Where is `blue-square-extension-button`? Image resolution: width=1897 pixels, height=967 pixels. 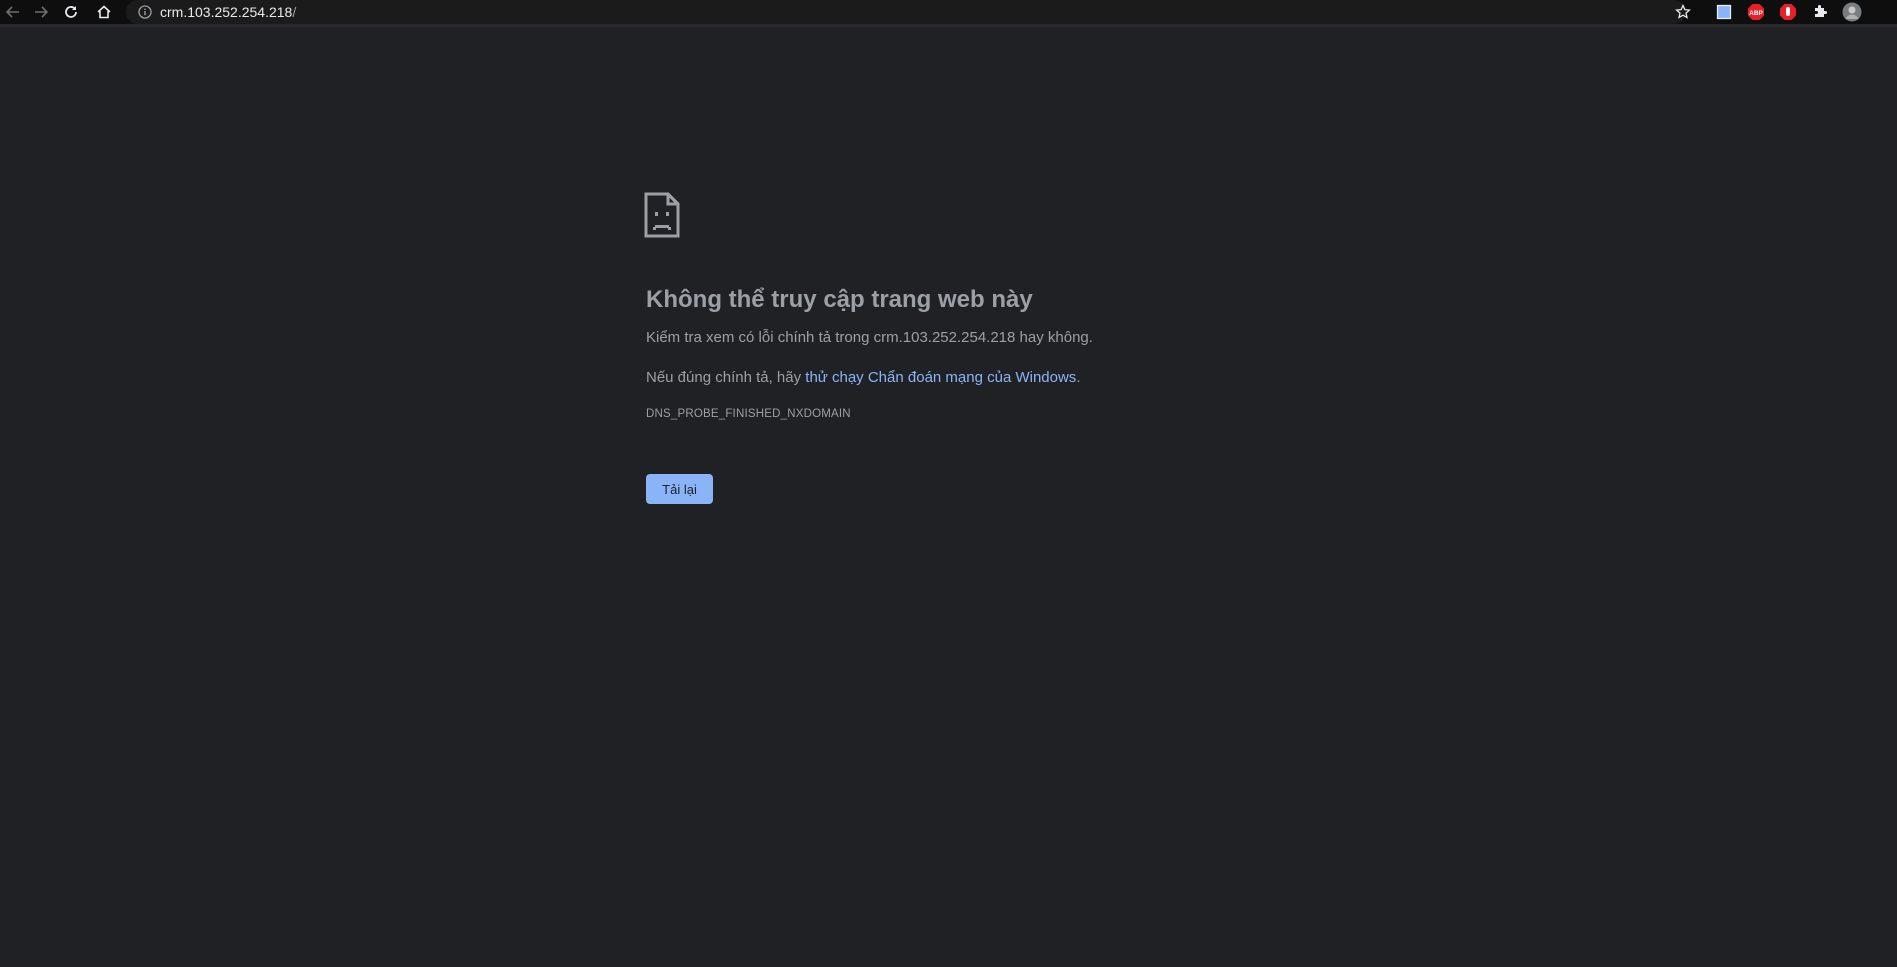 blue-square-extension-button is located at coordinates (1724, 12).